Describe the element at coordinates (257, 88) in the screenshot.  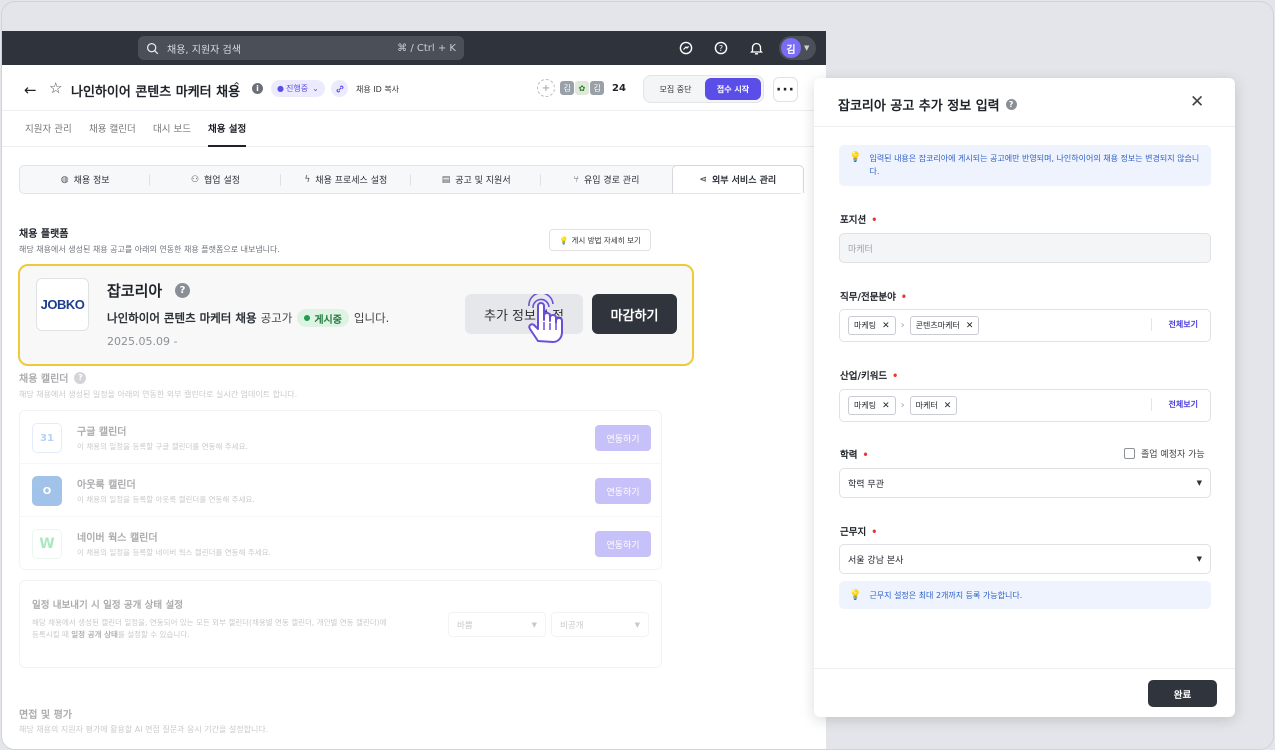
I see `info-icon: i` at that location.